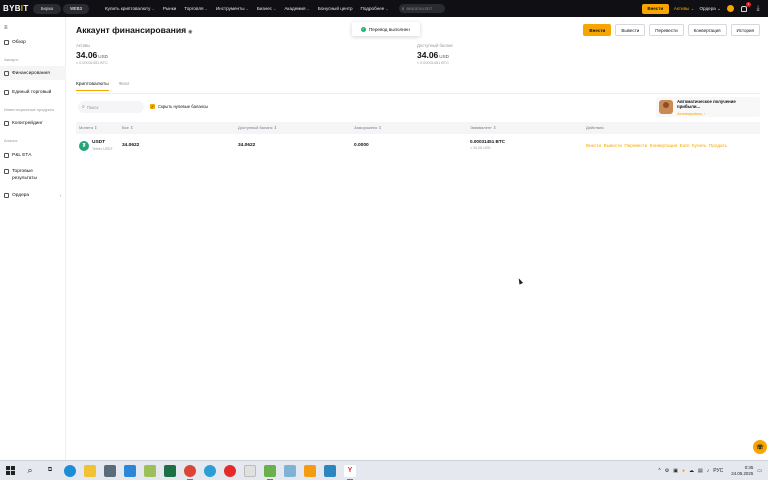 The height and width of the screenshot is (481, 768). Describe the element at coordinates (758, 9) in the screenshot. I see `download-icon: ⤓` at that location.